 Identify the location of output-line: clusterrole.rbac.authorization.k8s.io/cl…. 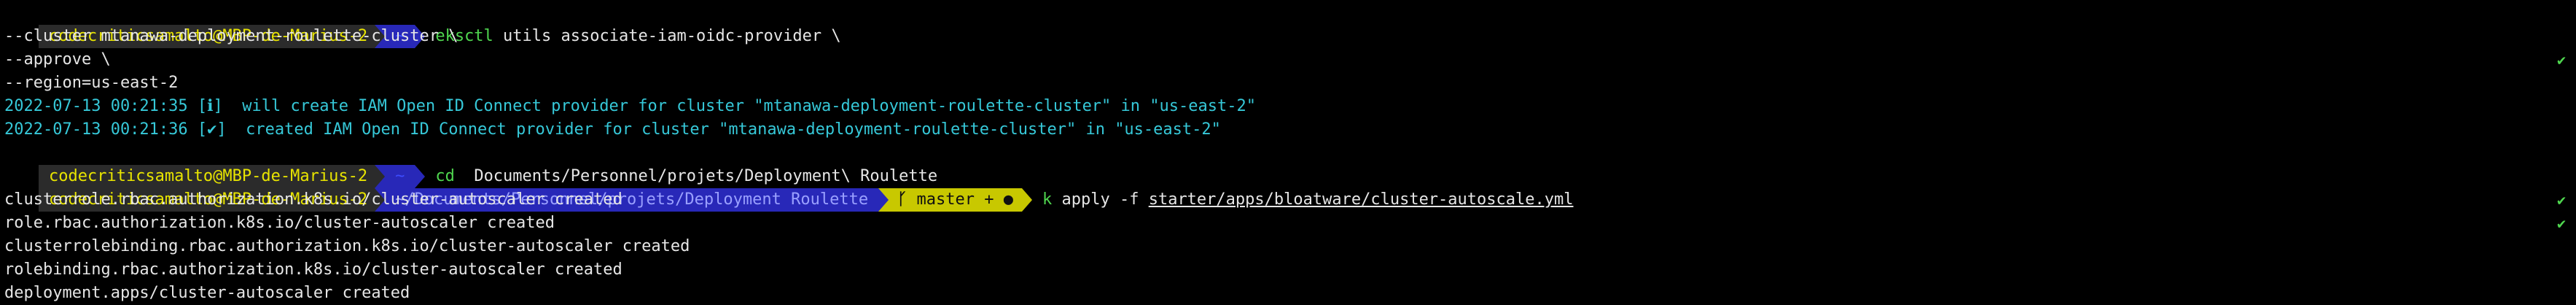
(313, 199).